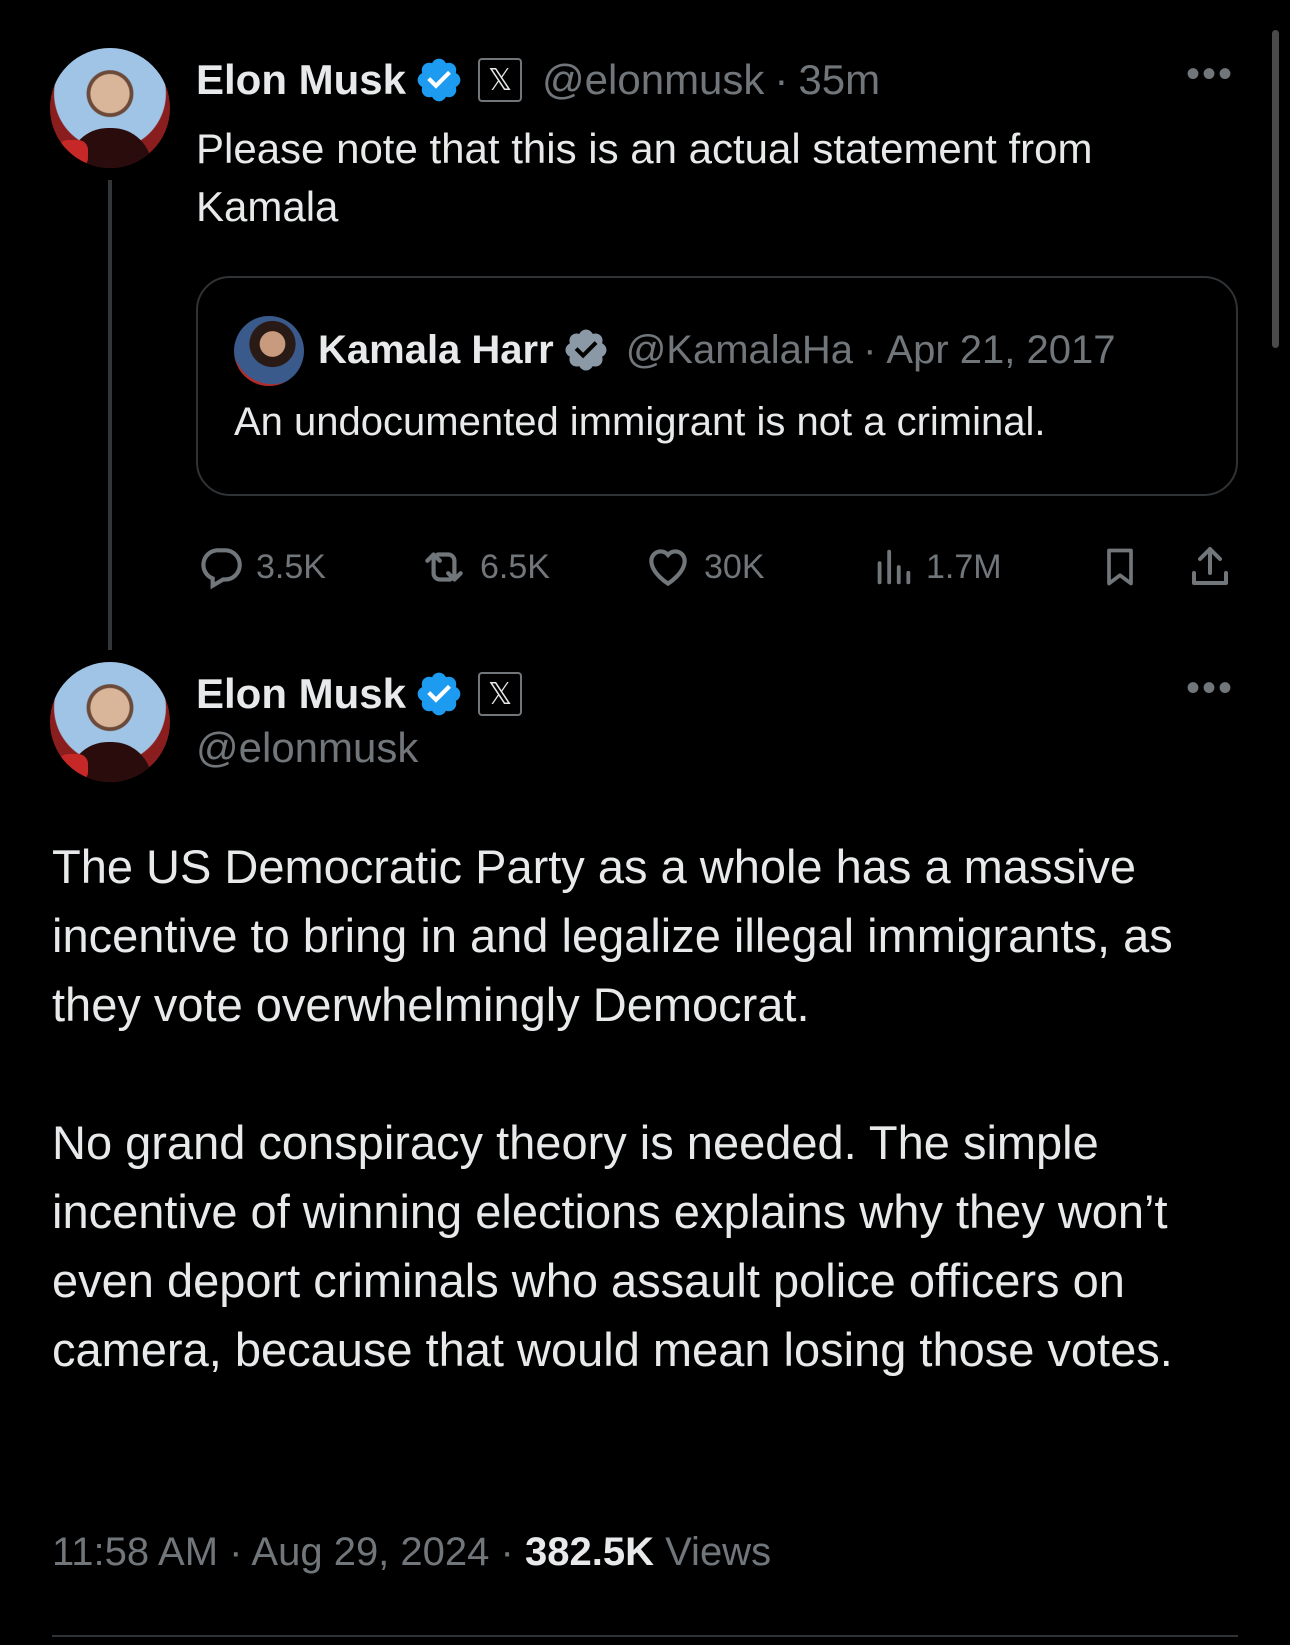 The width and height of the screenshot is (1290, 1645). What do you see at coordinates (221, 569) in the screenshot?
I see `reply-icon` at bounding box center [221, 569].